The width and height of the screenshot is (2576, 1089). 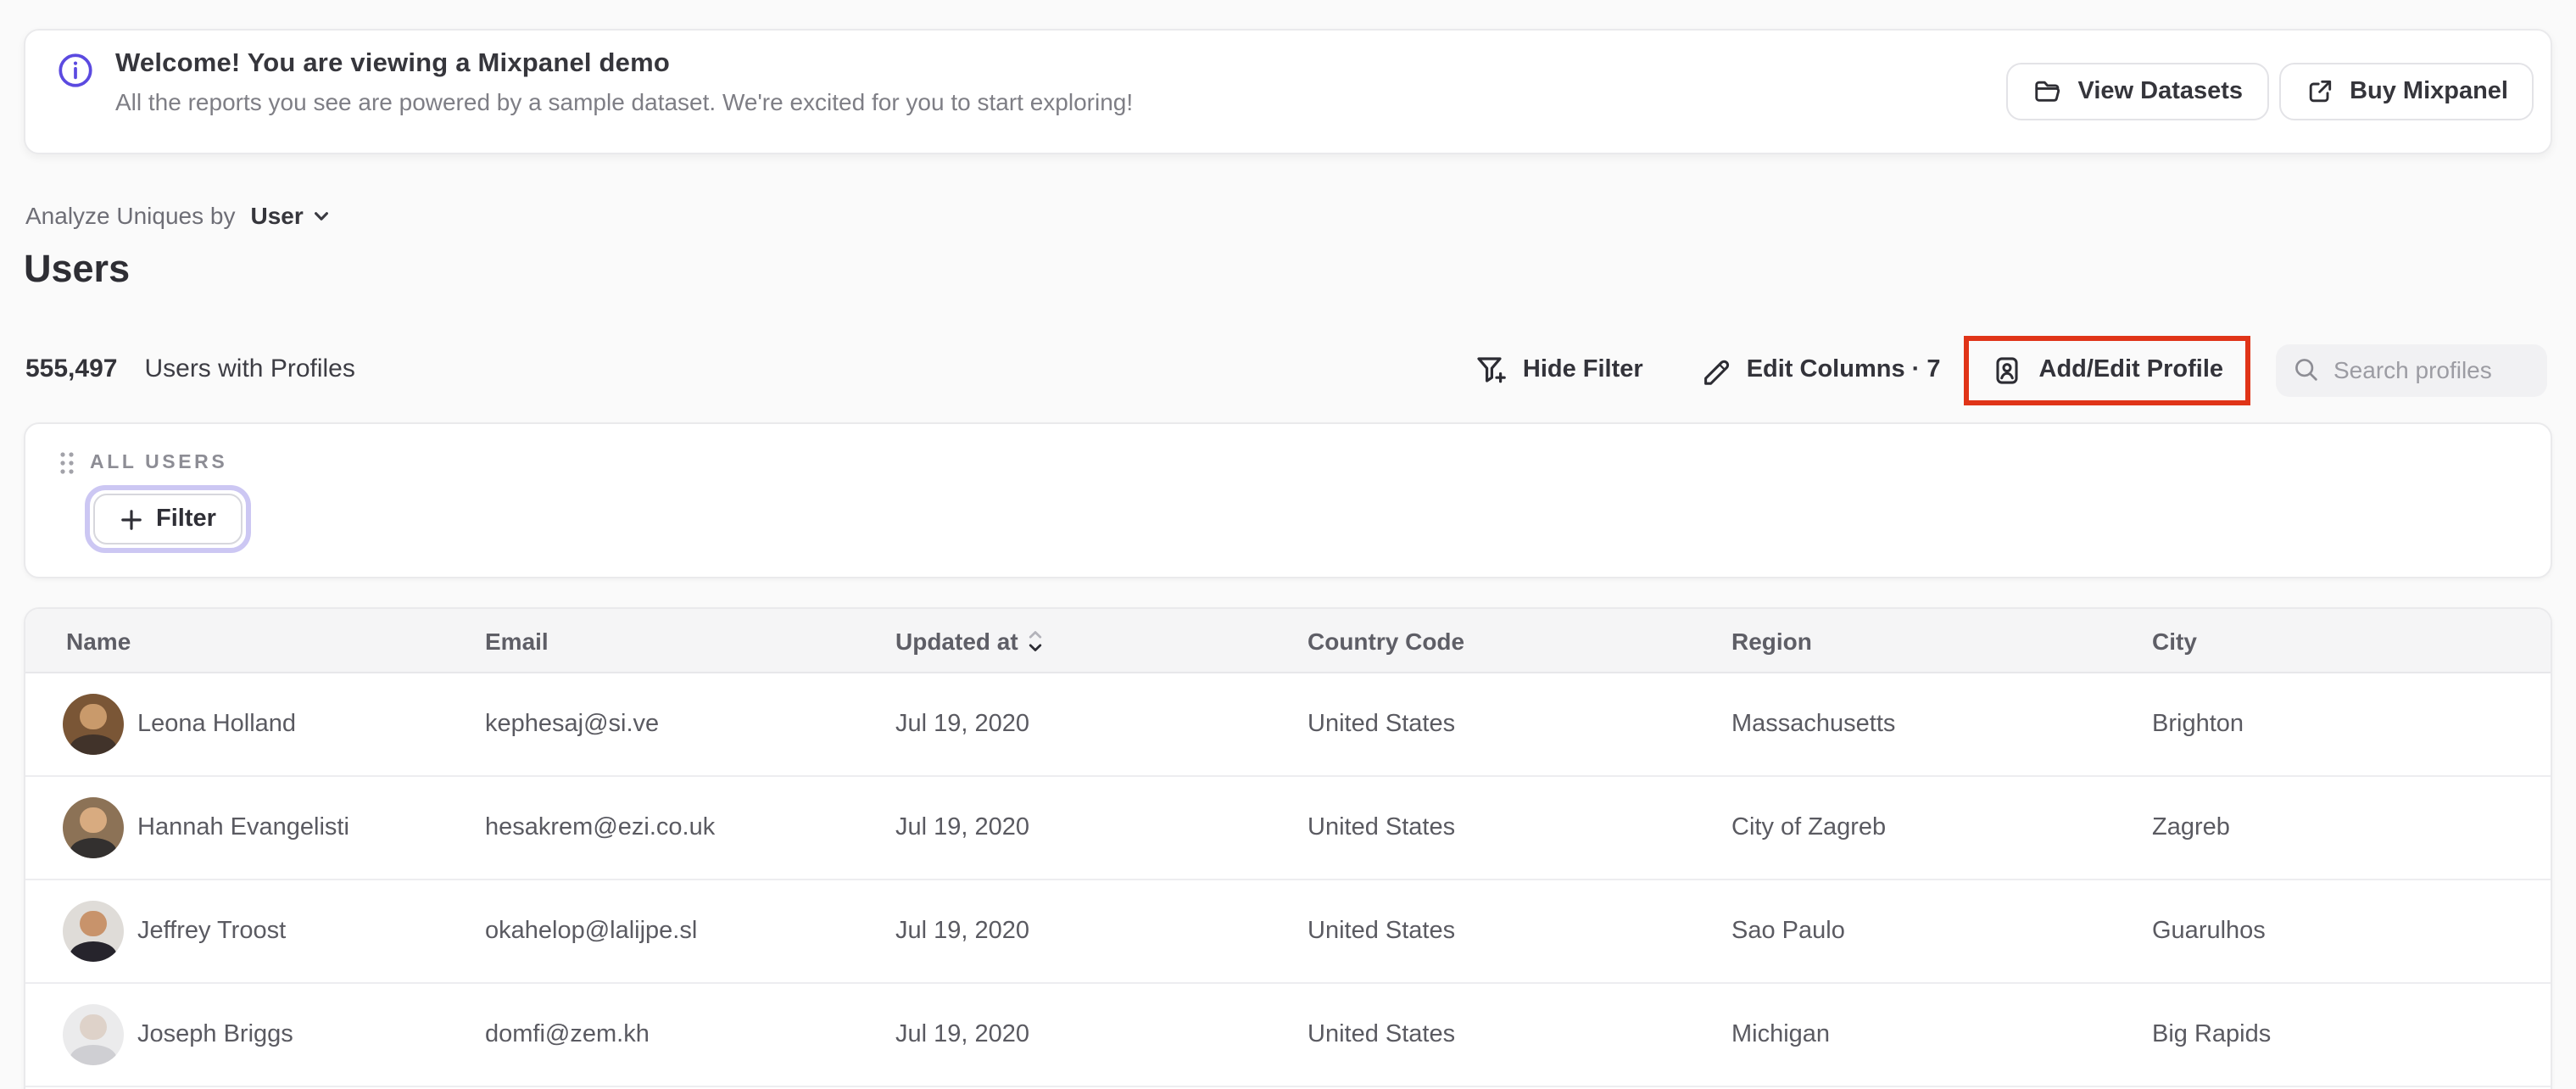 I want to click on add-edit-profile-annotation: Add/Edit Profile, so click(x=2107, y=370).